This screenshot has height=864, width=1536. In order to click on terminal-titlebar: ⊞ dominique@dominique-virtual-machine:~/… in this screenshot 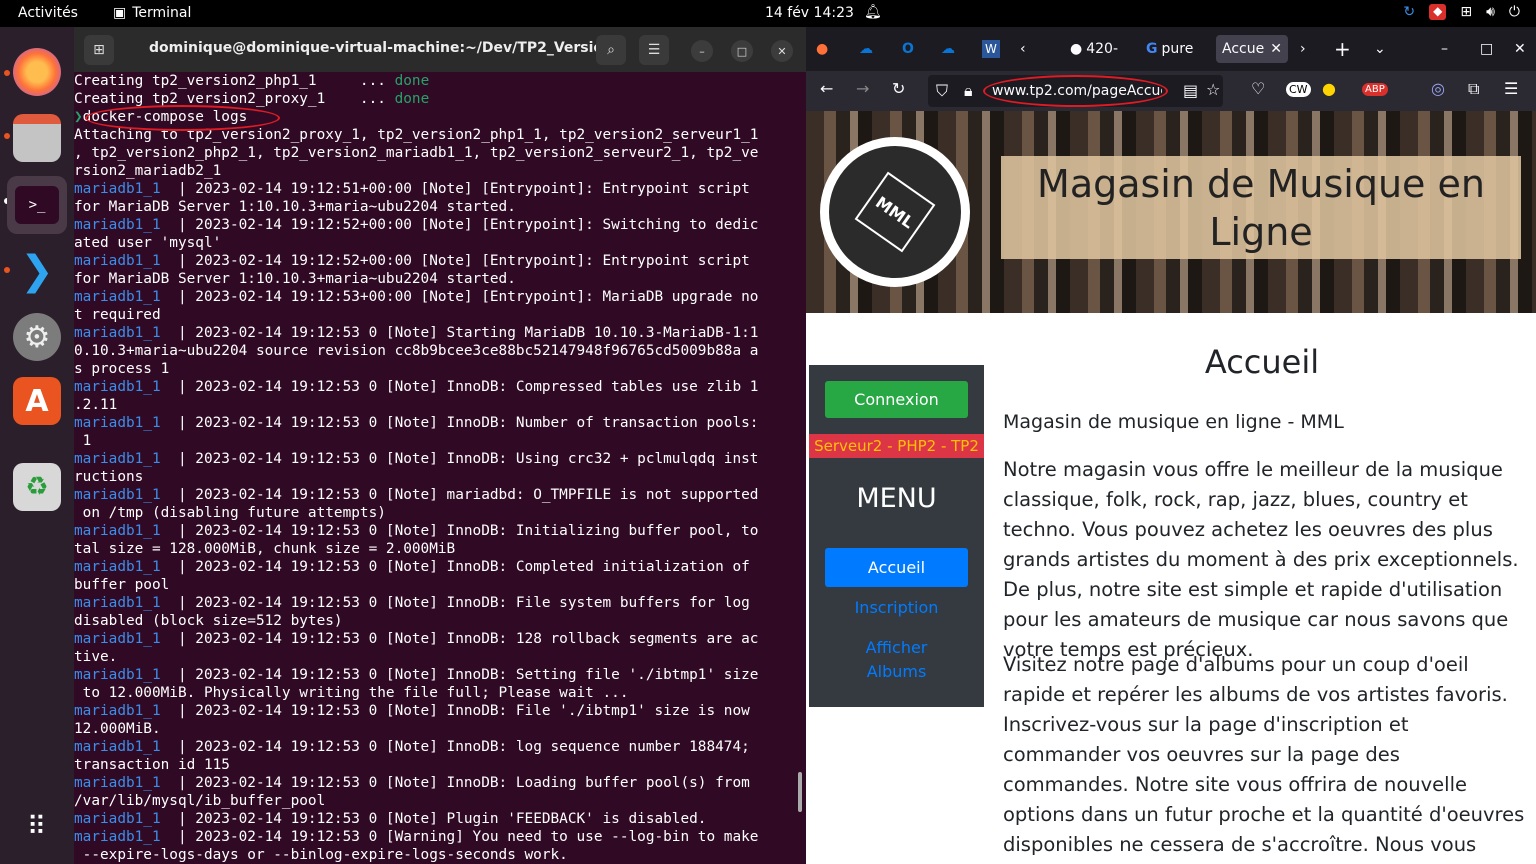, I will do `click(440, 49)`.